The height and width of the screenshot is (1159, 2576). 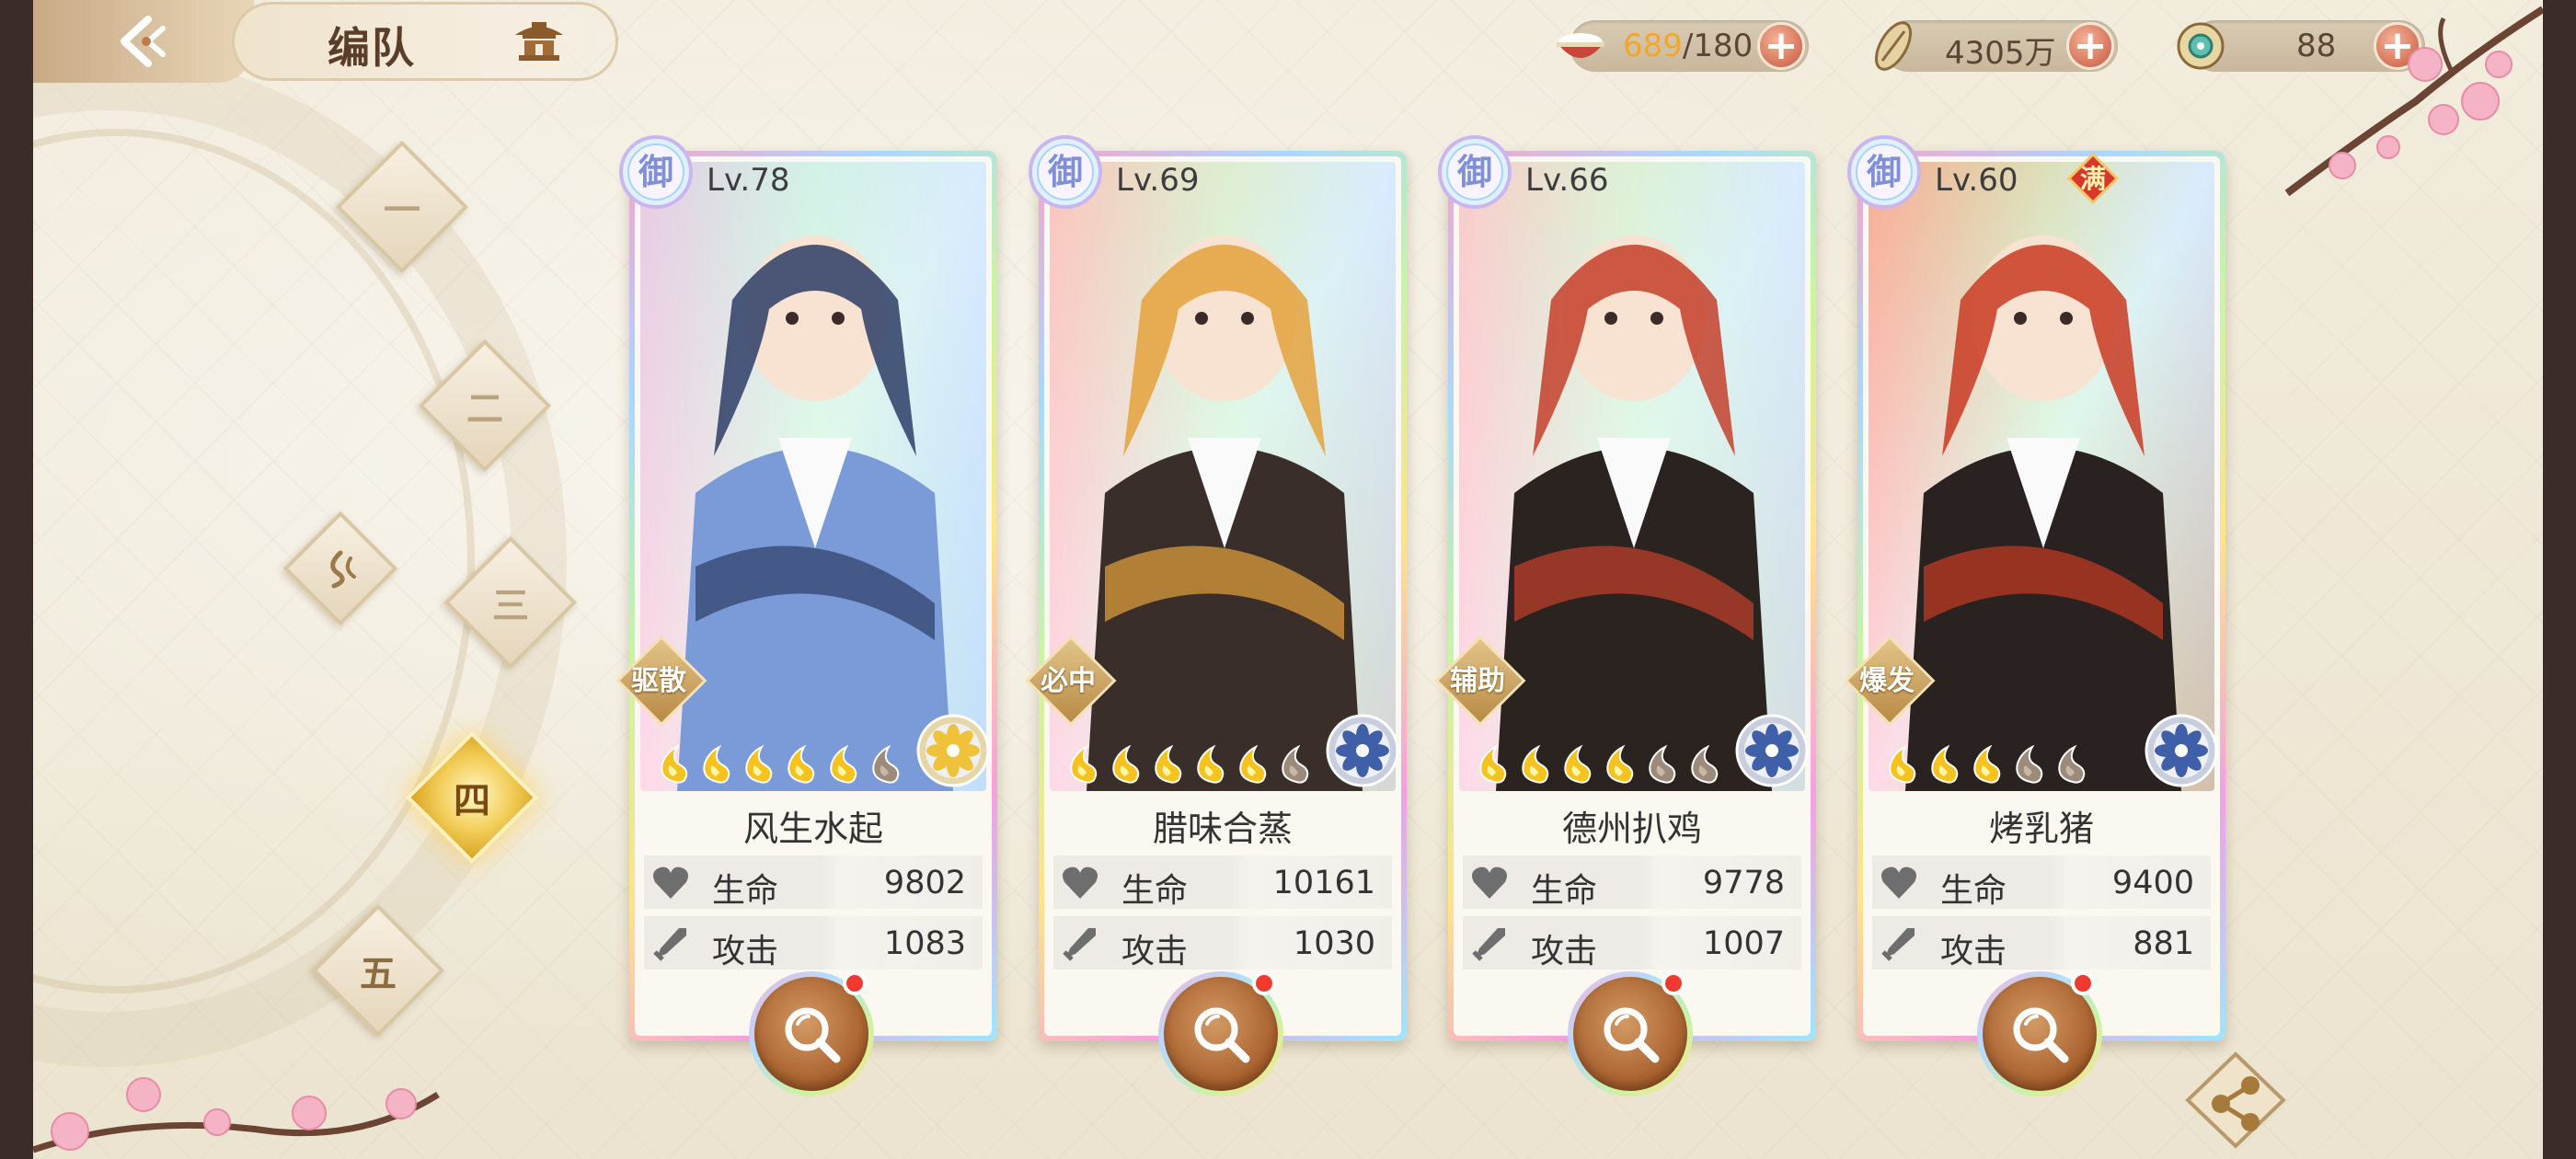 I want to click on team-emblem-button, so click(x=340, y=568).